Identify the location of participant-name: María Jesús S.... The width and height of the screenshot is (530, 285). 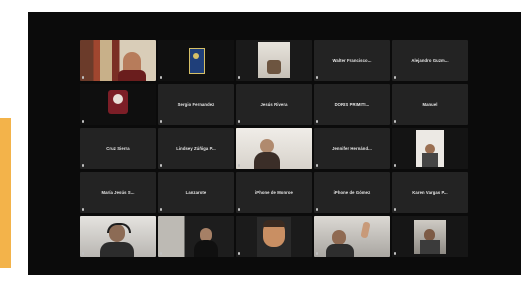
(118, 192).